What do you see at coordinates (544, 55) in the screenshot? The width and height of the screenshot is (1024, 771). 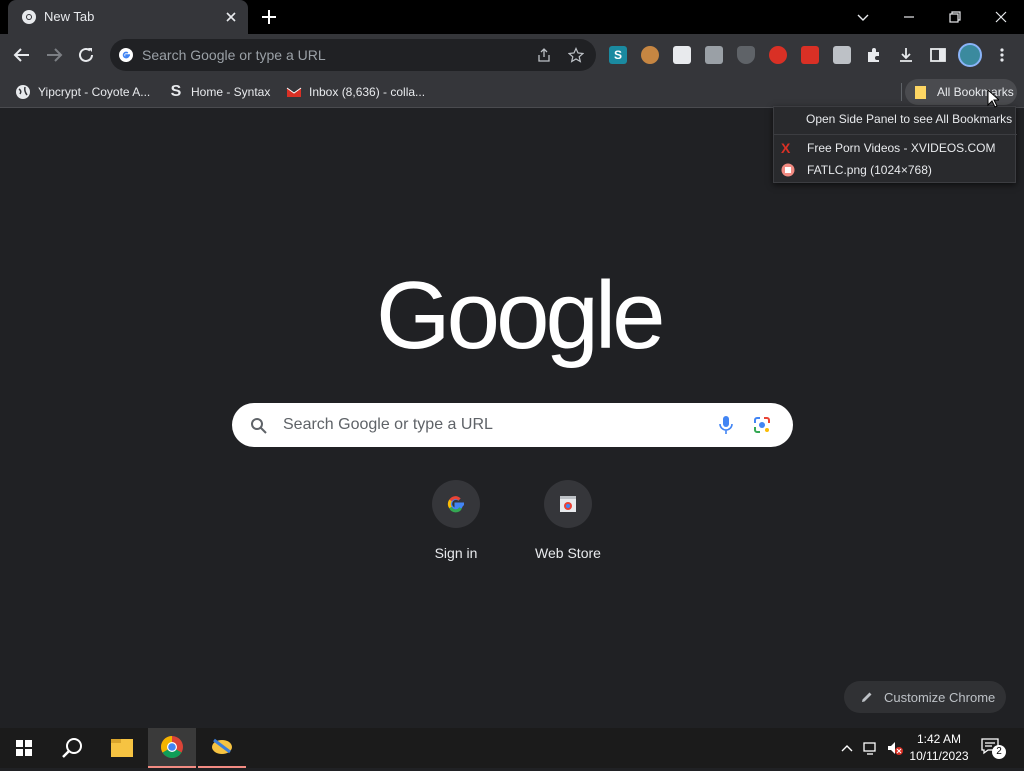 I see `share-icon` at bounding box center [544, 55].